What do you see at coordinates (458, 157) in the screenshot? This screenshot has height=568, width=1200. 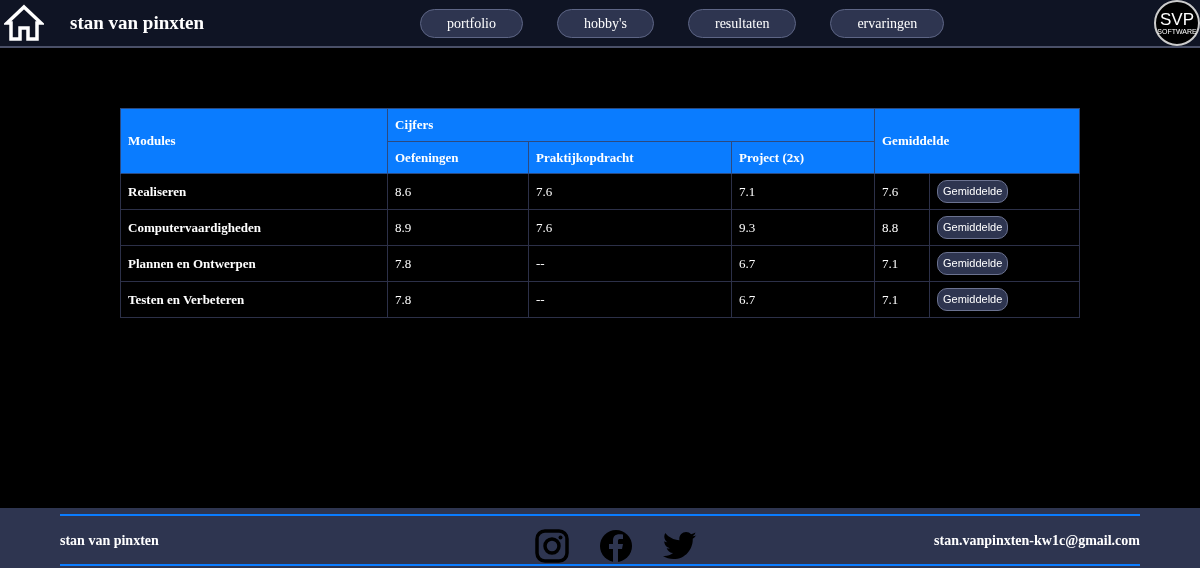 I see `column-header: Oefeningen` at bounding box center [458, 157].